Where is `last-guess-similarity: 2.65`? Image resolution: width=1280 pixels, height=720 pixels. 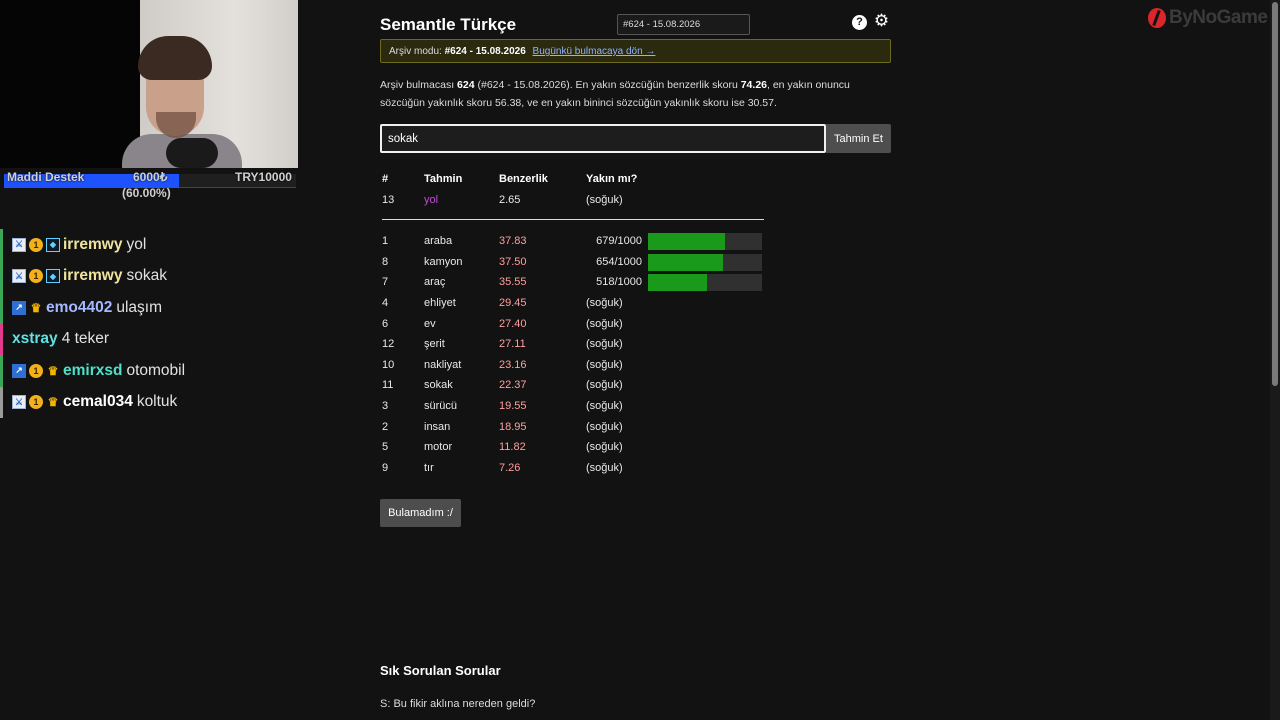 last-guess-similarity: 2.65 is located at coordinates (510, 199).